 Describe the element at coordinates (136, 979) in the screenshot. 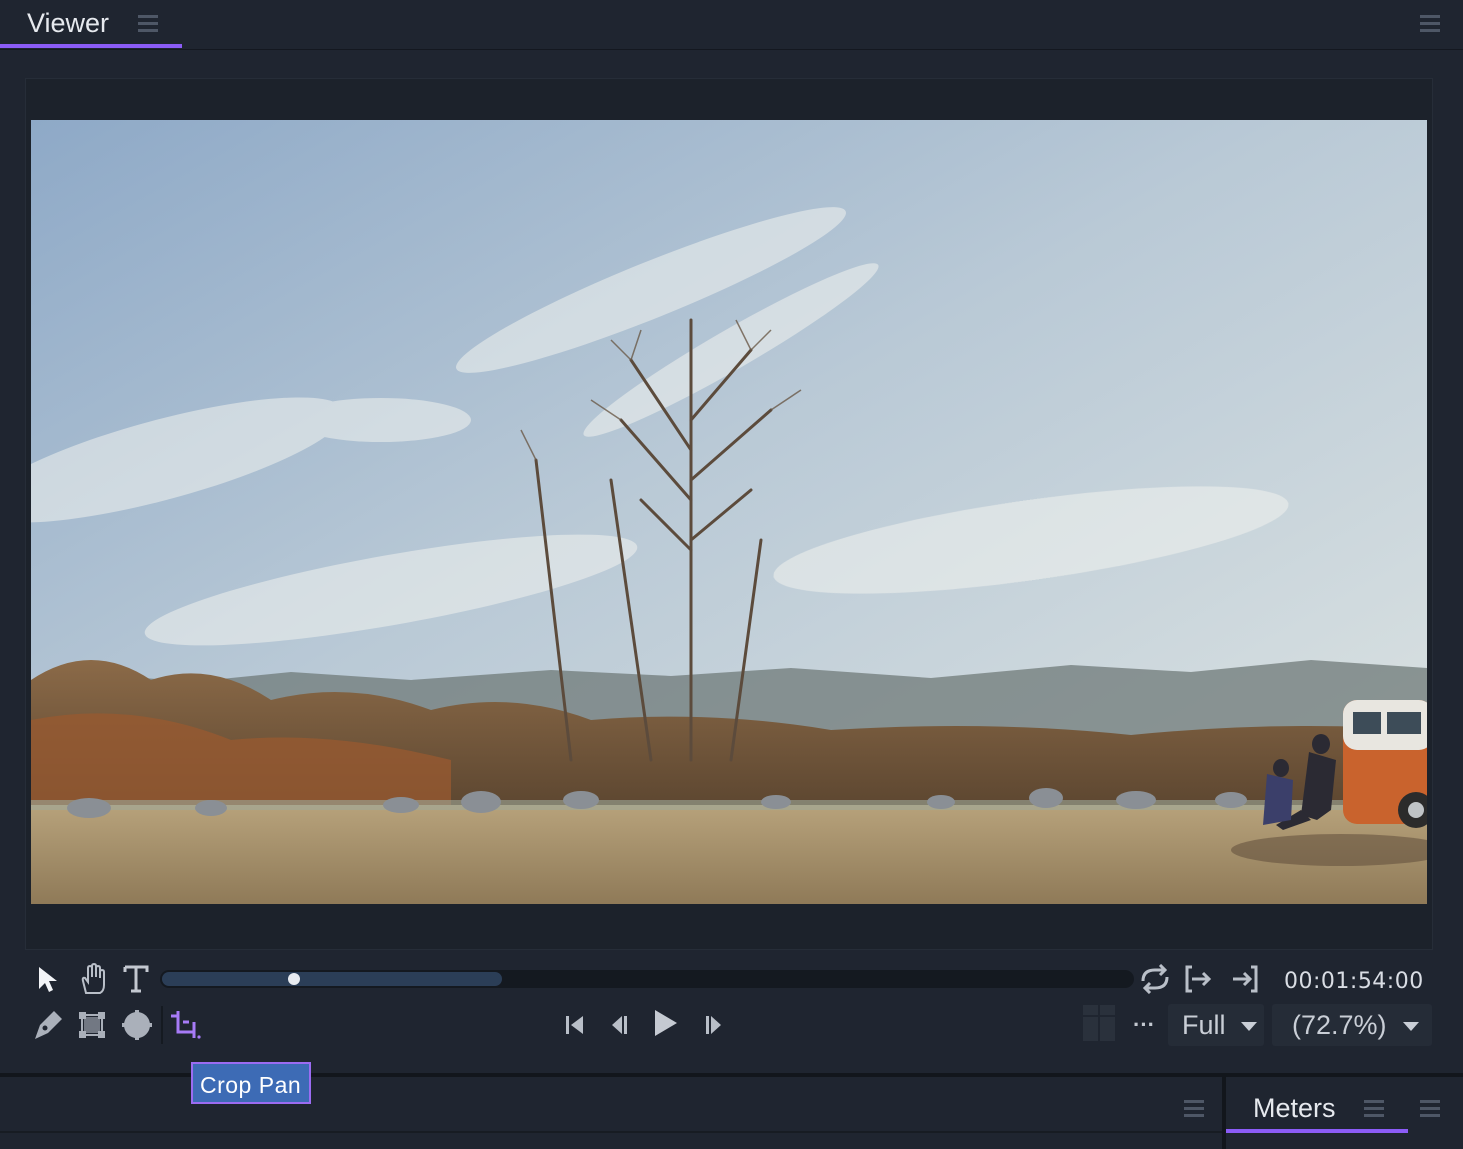

I see `text-tool-icon` at that location.